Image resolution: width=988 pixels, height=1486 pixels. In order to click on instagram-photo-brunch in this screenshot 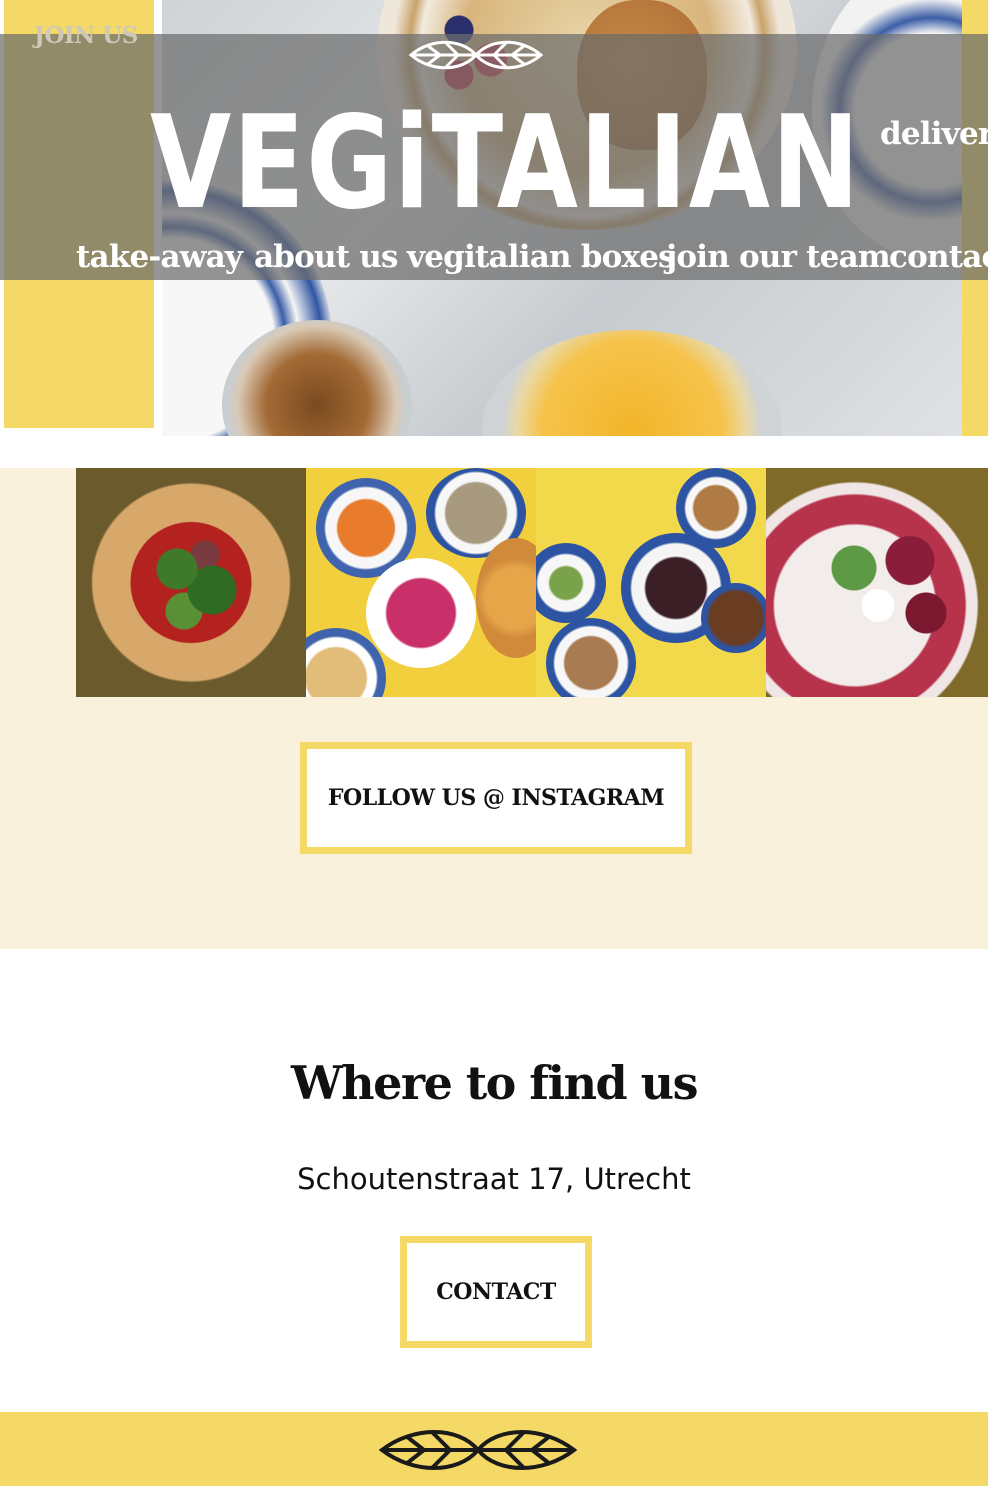, I will do `click(651, 582)`.